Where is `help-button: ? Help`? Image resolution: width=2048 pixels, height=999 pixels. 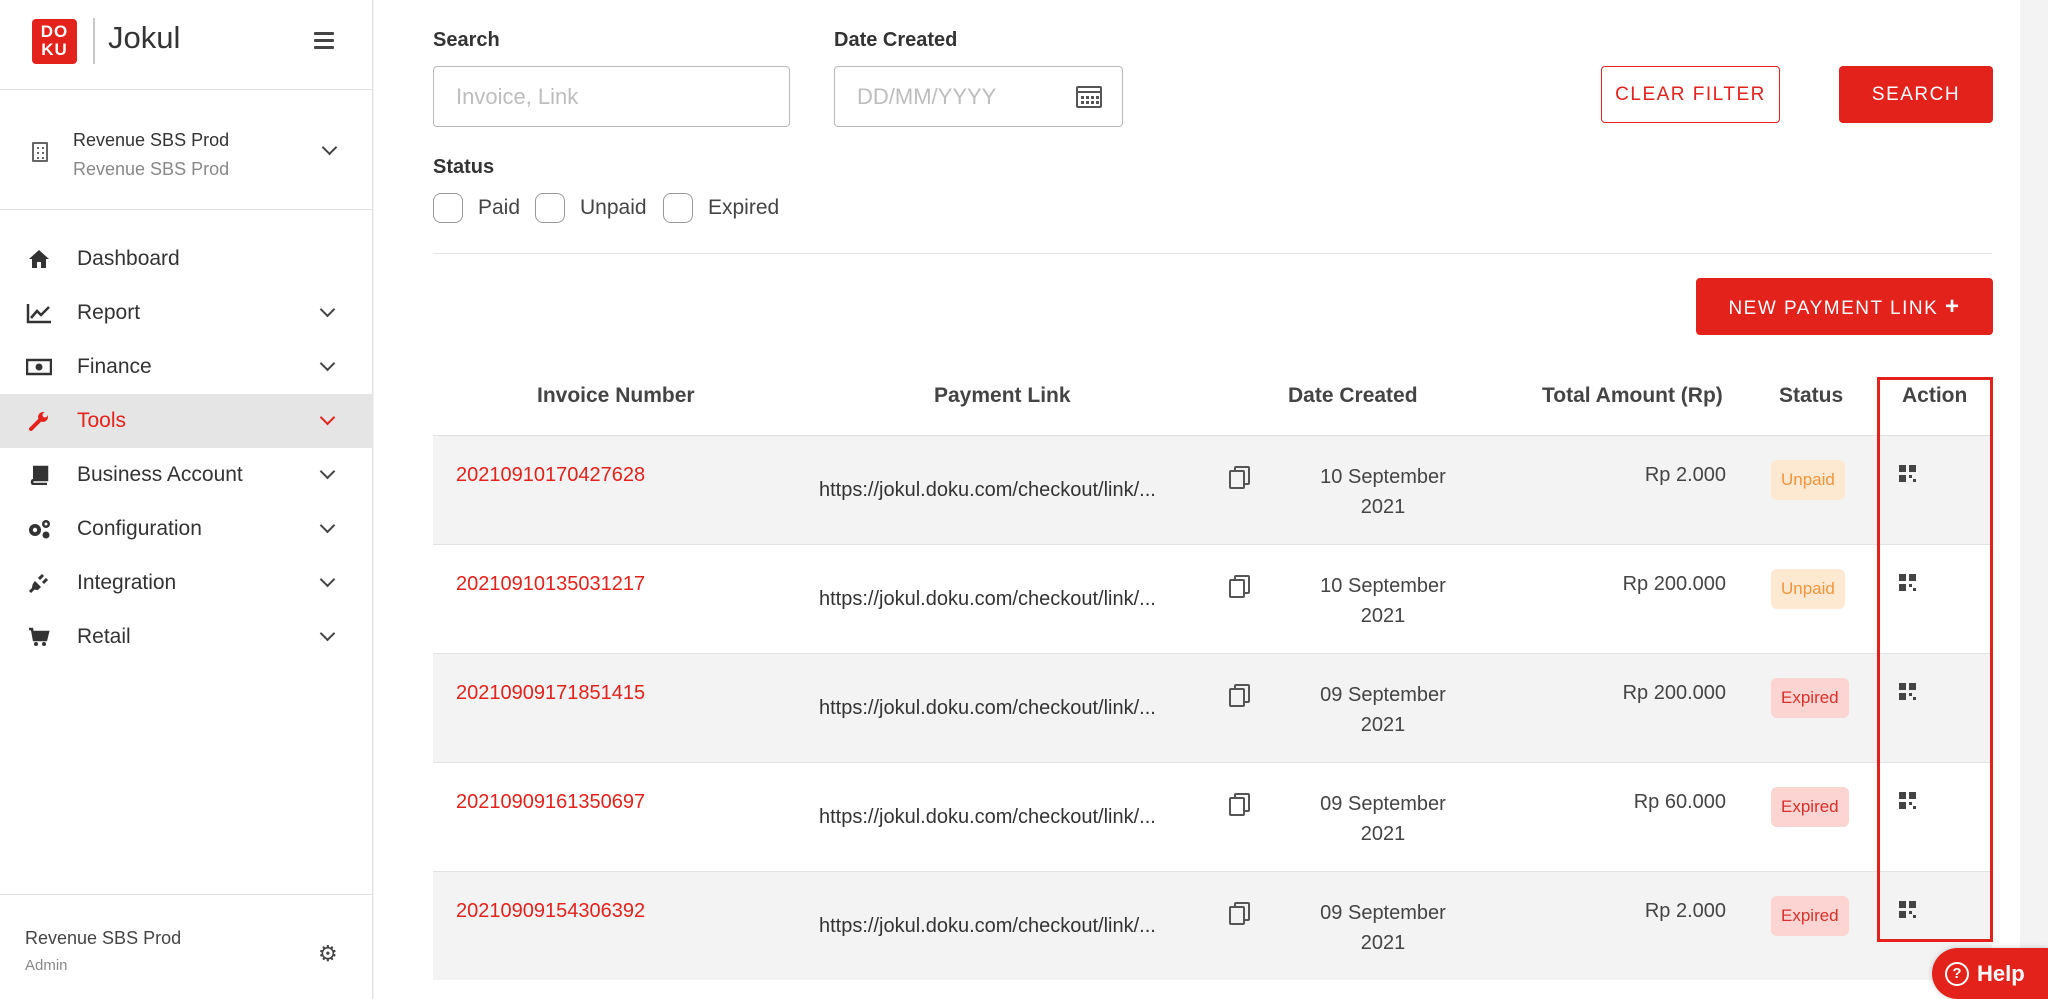 help-button: ? Help is located at coordinates (1990, 973).